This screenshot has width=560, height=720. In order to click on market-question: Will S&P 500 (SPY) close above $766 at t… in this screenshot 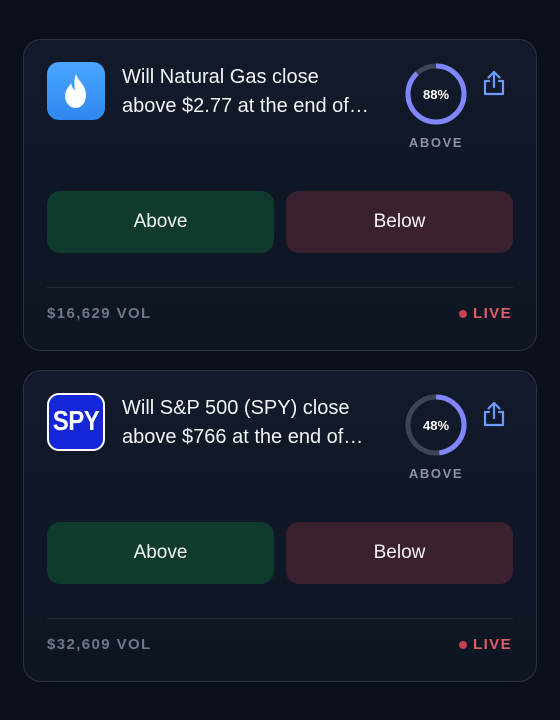, I will do `click(258, 423)`.